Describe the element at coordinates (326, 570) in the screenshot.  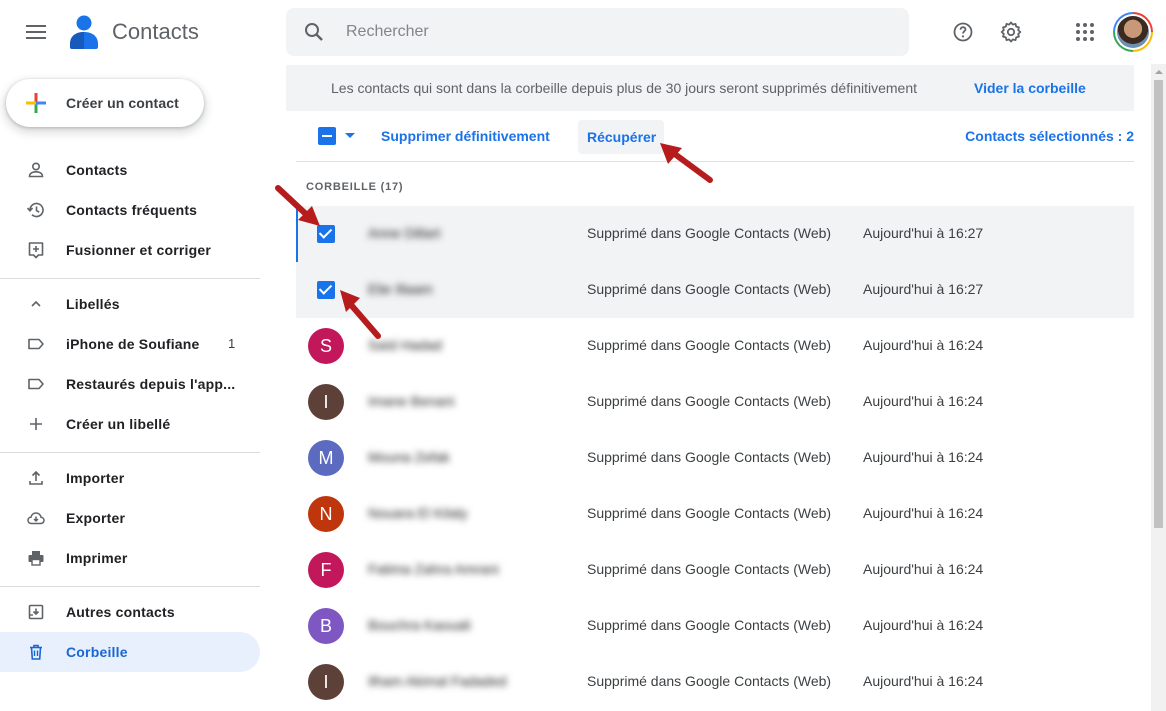
I see `contact-avatar: F` at that location.